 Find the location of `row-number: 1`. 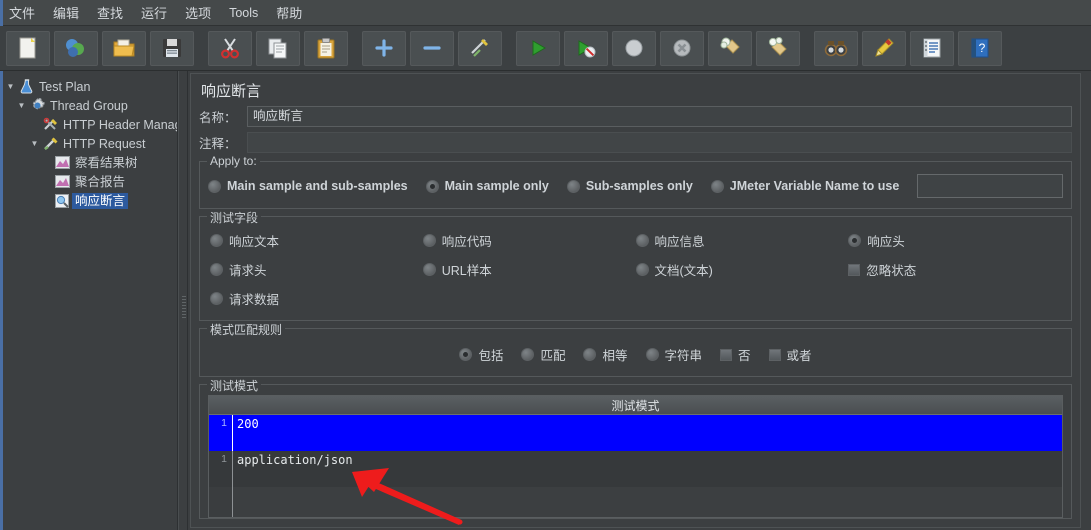

row-number: 1 is located at coordinates (221, 469).